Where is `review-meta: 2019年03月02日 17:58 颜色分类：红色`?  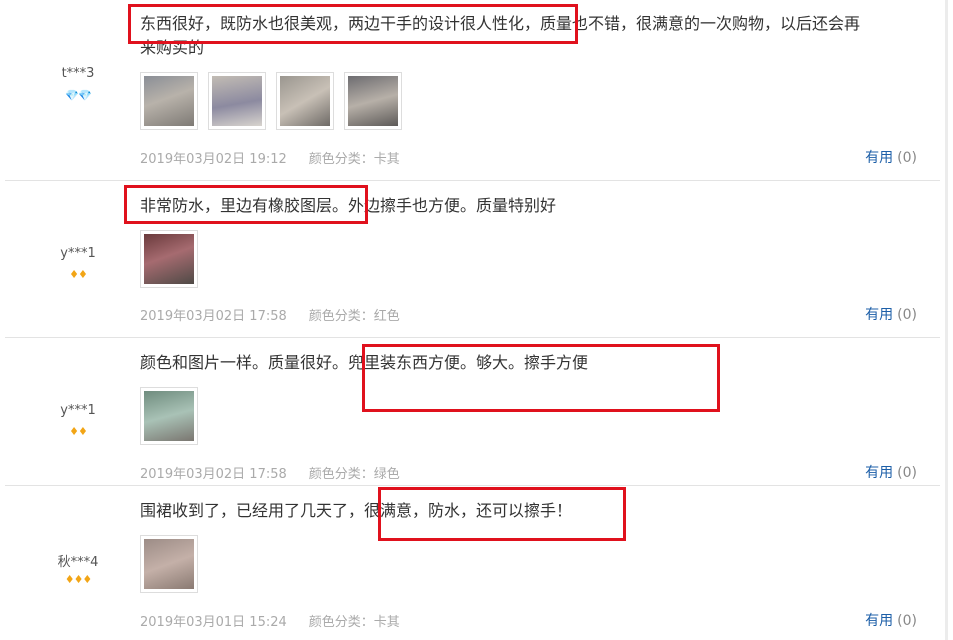 review-meta: 2019年03月02日 17:58 颜色分类：红色 is located at coordinates (270, 314).